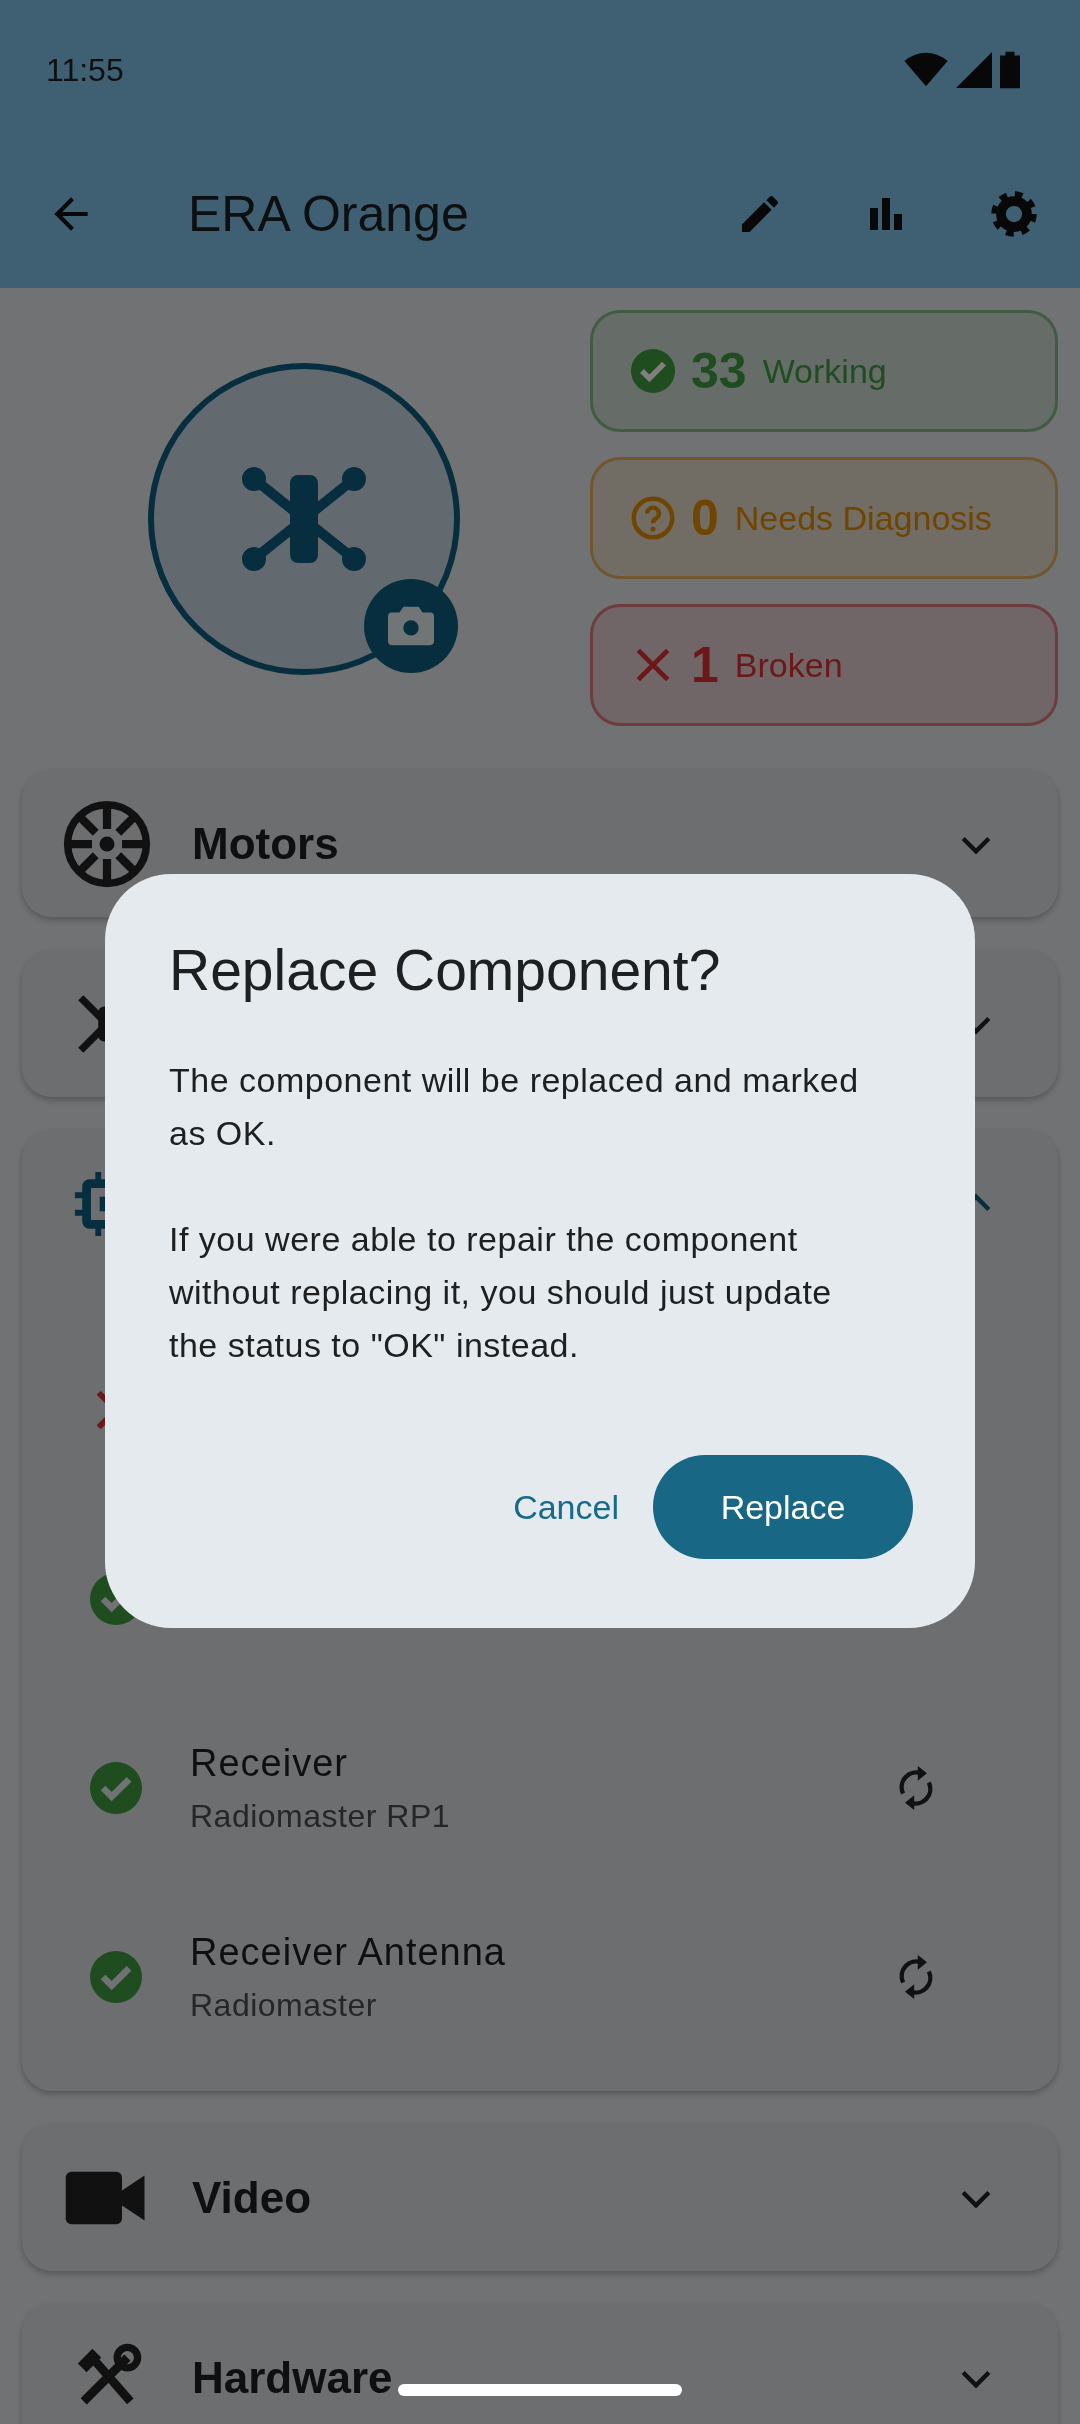 The width and height of the screenshot is (1080, 2424). I want to click on component-model: Radiomaster, so click(284, 2005).